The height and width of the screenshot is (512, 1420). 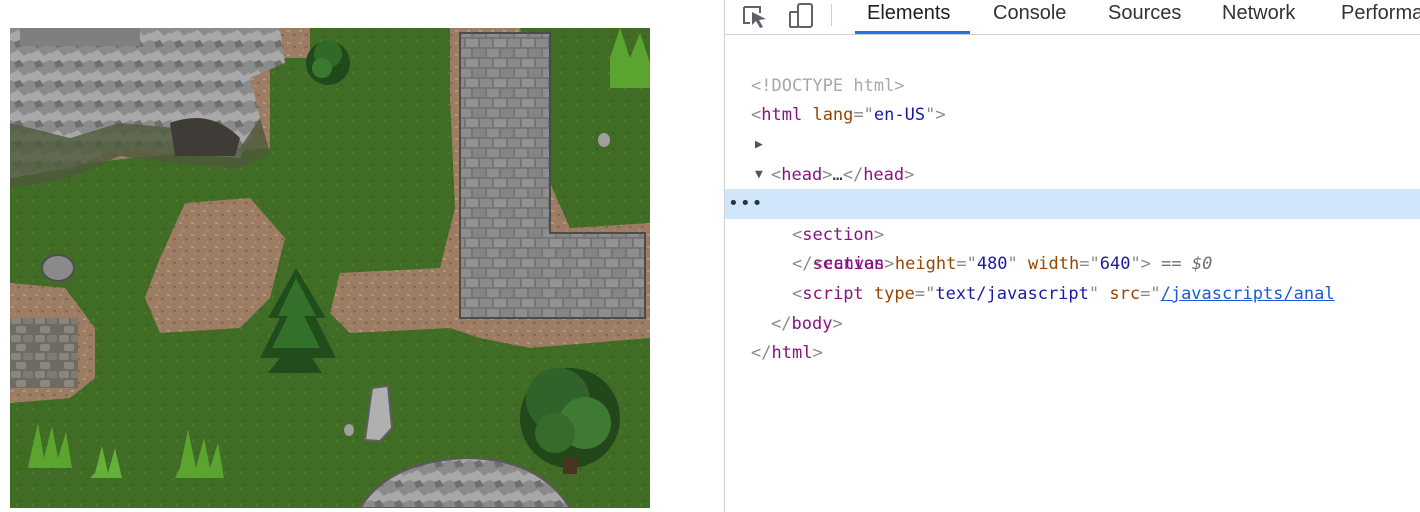 I want to click on dom-node-doctype: <!DOCTYPE html>, so click(x=1072, y=68).